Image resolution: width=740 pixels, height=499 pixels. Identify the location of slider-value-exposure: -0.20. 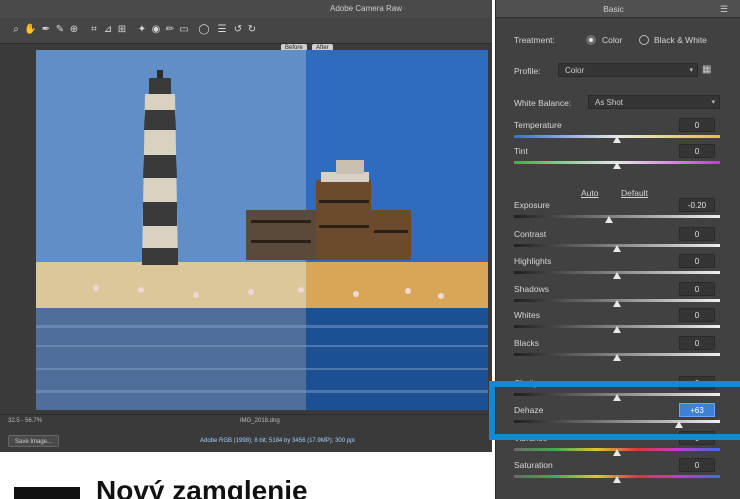
(697, 205).